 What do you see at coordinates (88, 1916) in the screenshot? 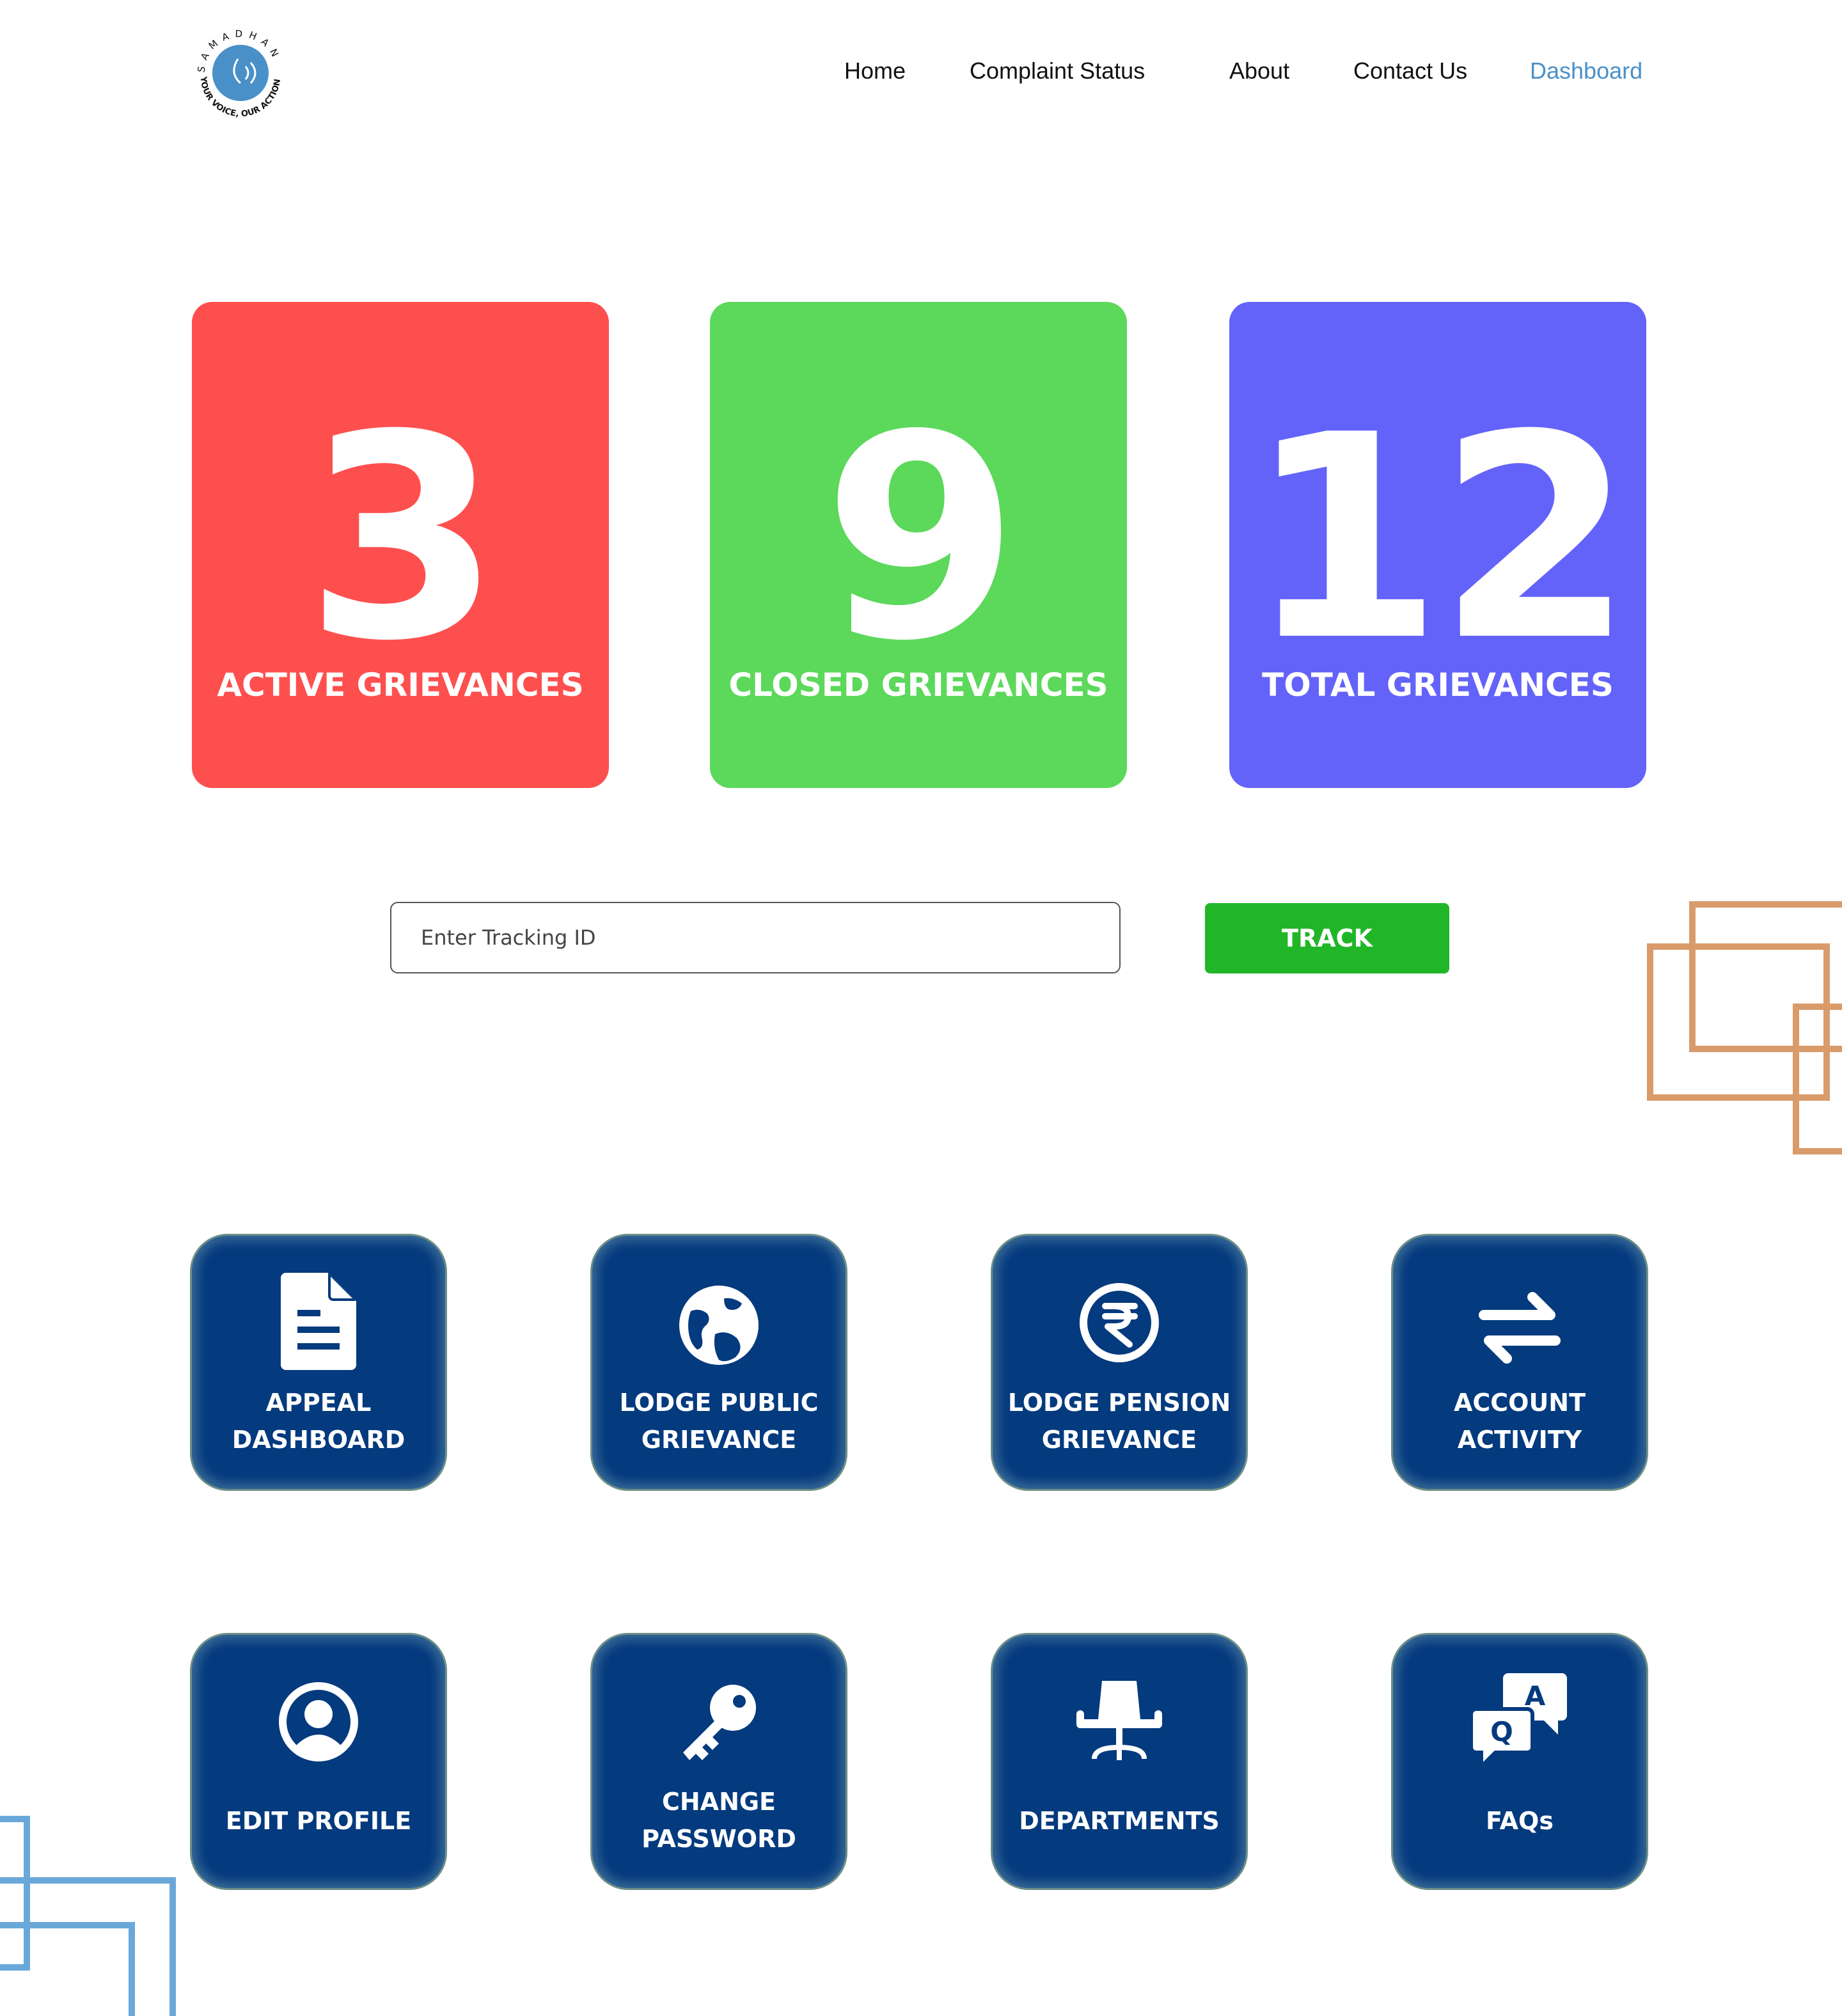
I see `decor-blue-squares` at bounding box center [88, 1916].